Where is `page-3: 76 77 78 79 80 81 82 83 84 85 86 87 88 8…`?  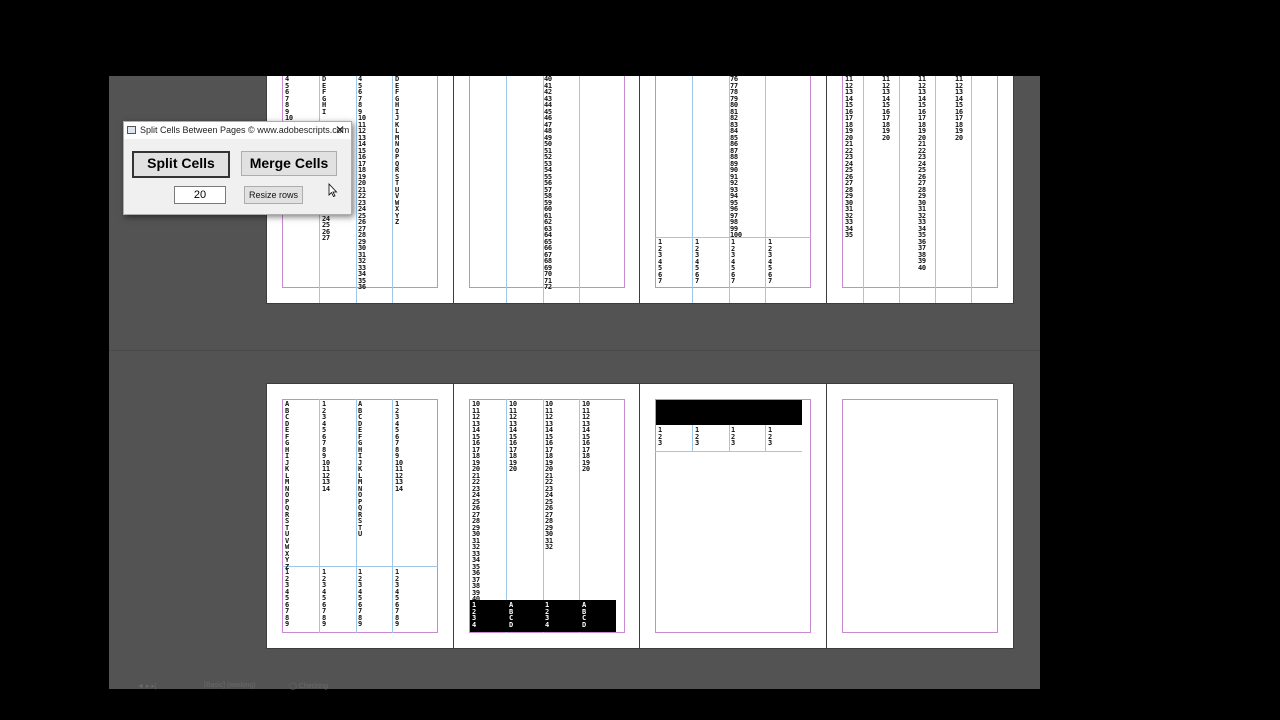
page-3: 76 77 78 79 80 81 82 83 84 85 86 87 88 8… is located at coordinates (733, 189).